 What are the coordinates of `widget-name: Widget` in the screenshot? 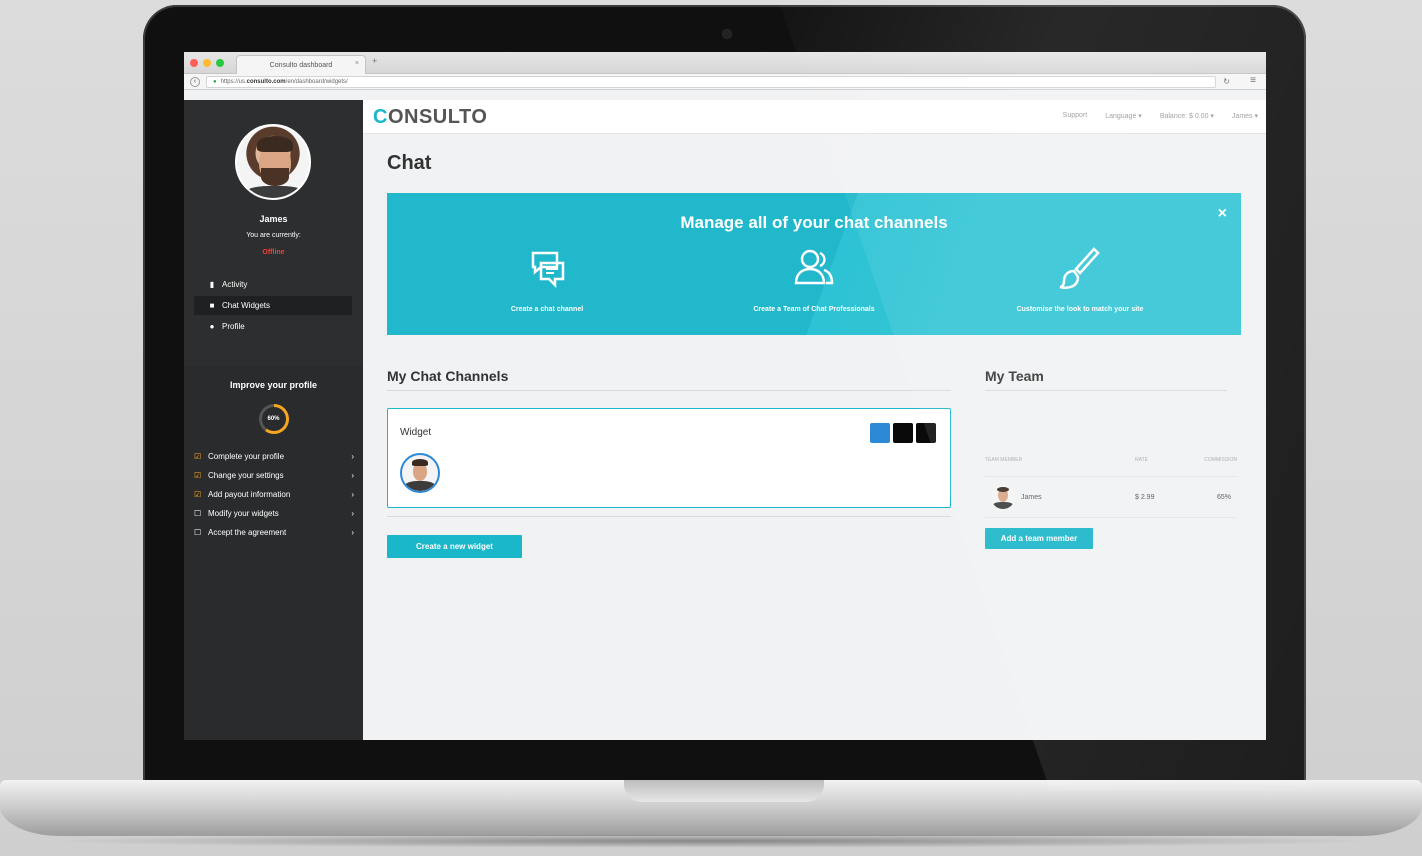 It's located at (416, 432).